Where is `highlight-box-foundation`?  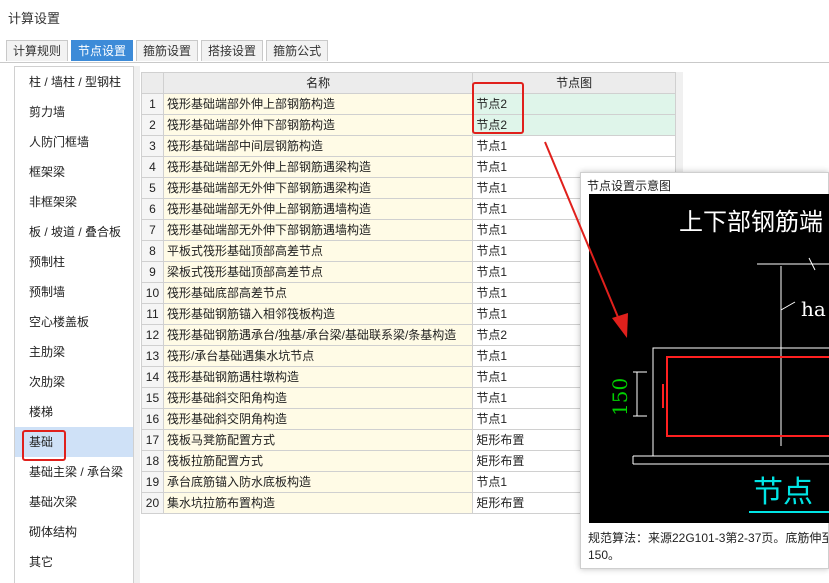 highlight-box-foundation is located at coordinates (44, 445).